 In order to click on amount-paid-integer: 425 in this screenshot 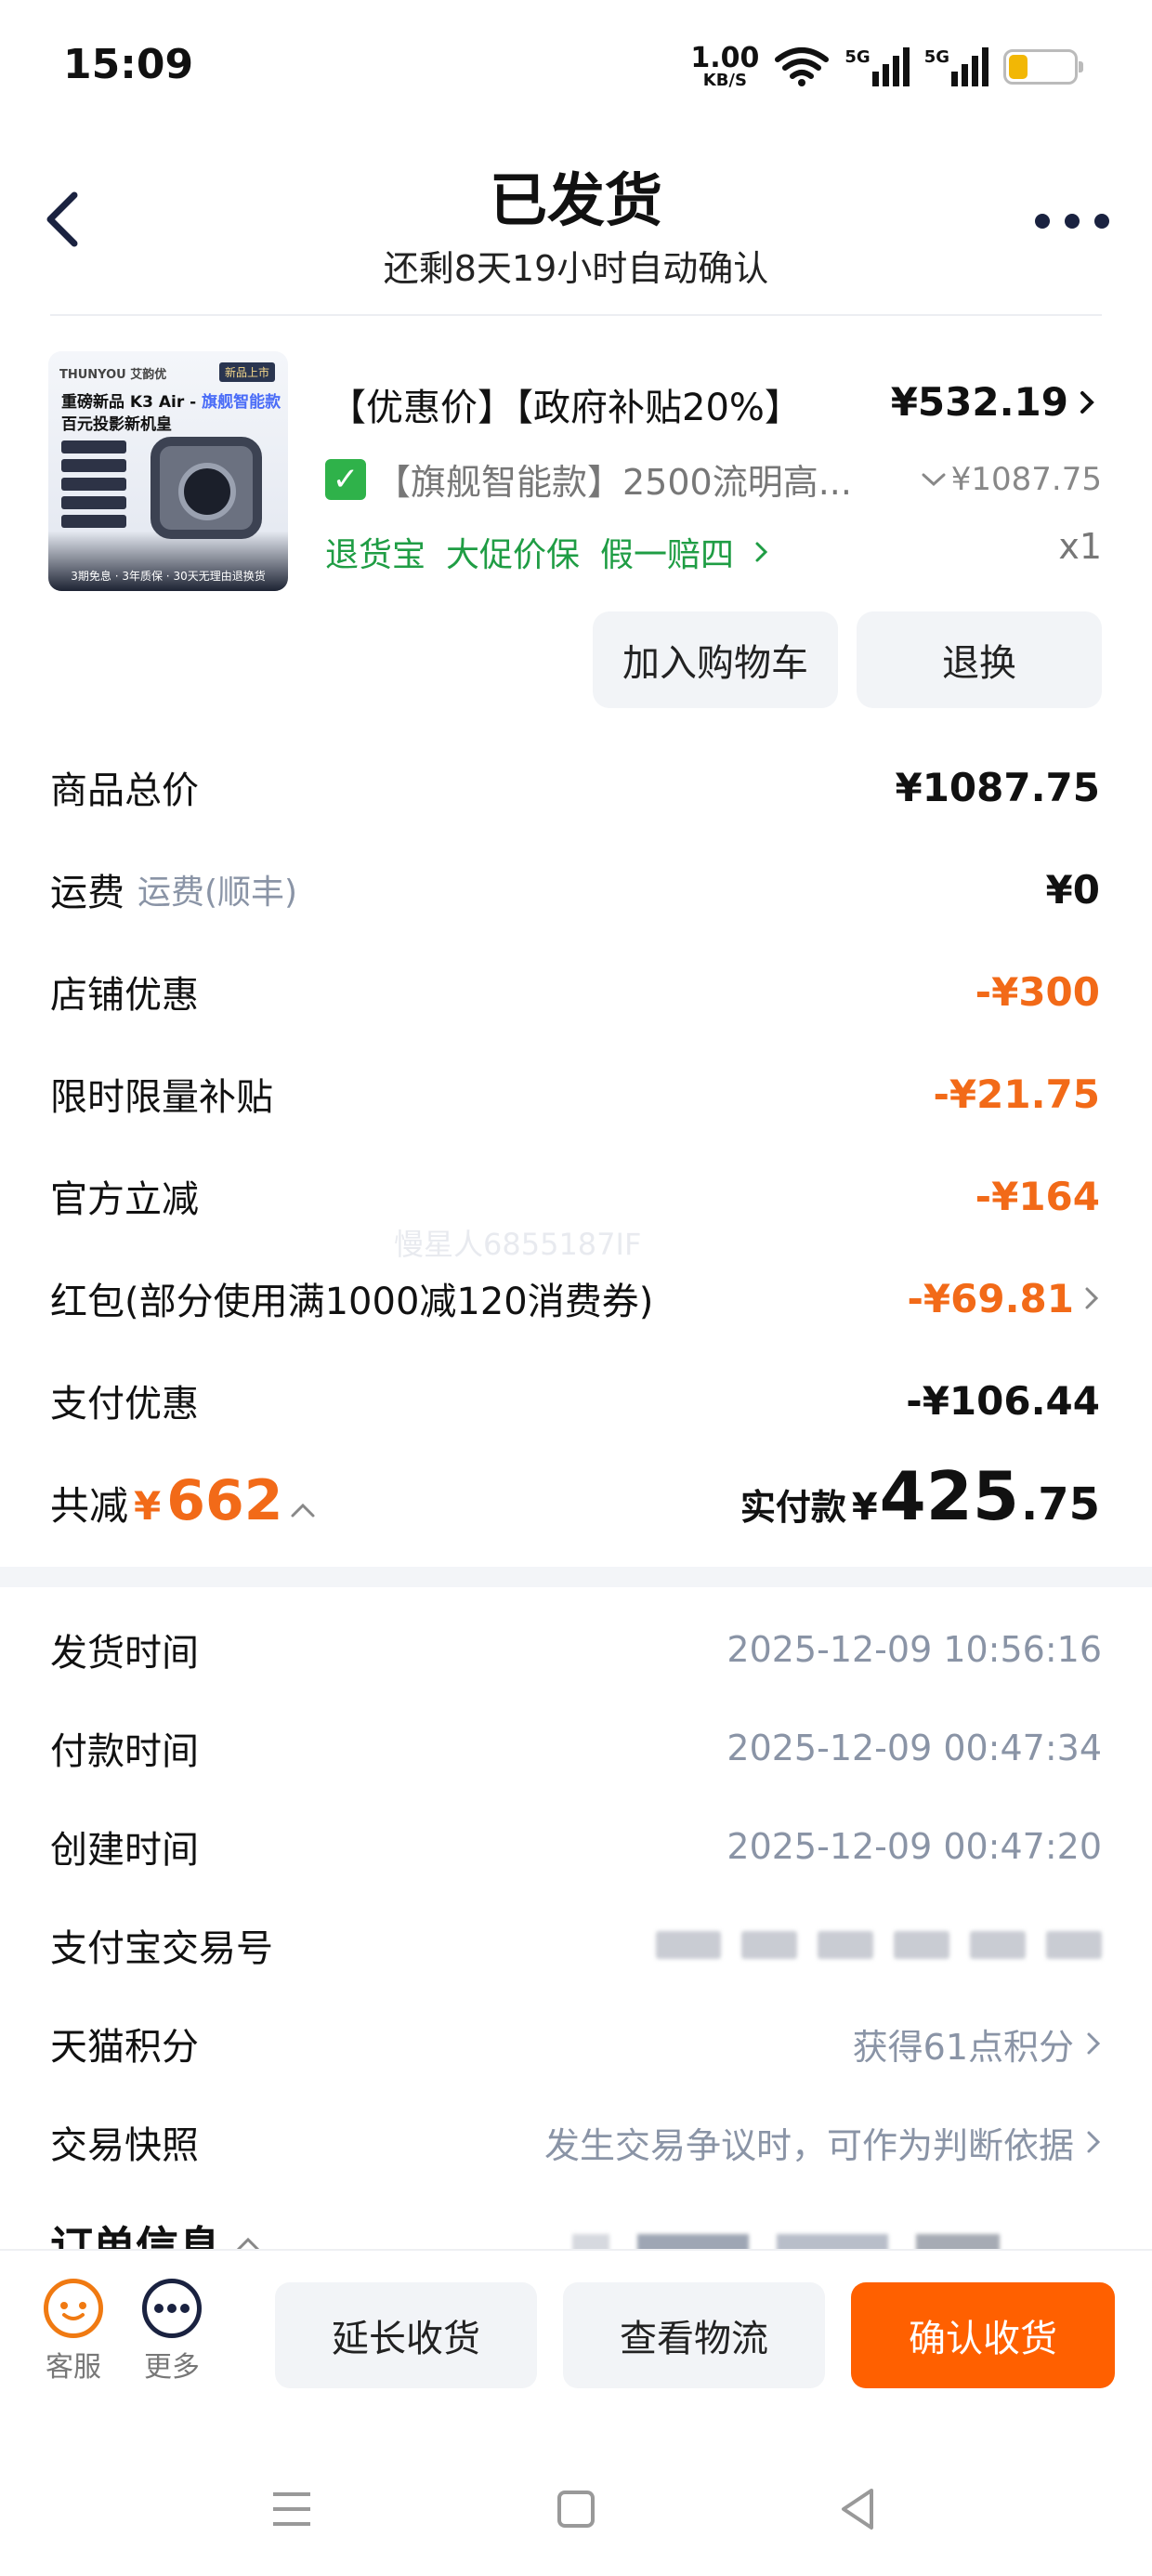, I will do `click(949, 1496)`.